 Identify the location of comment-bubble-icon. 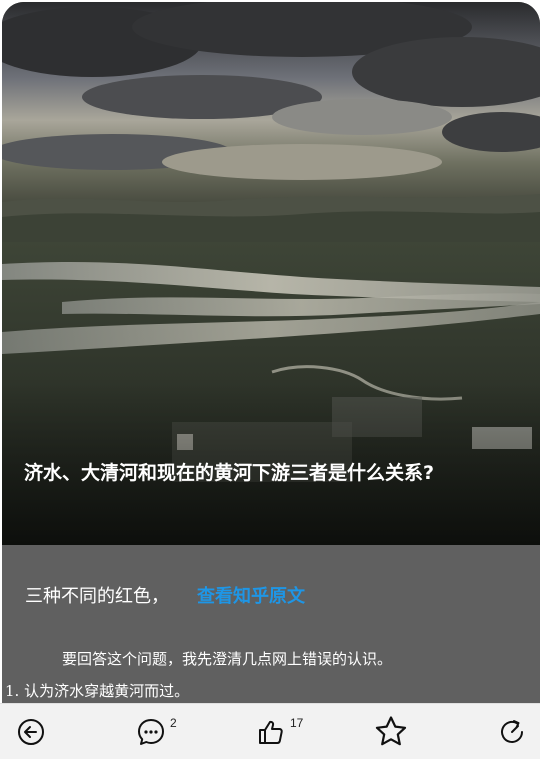
(151, 732).